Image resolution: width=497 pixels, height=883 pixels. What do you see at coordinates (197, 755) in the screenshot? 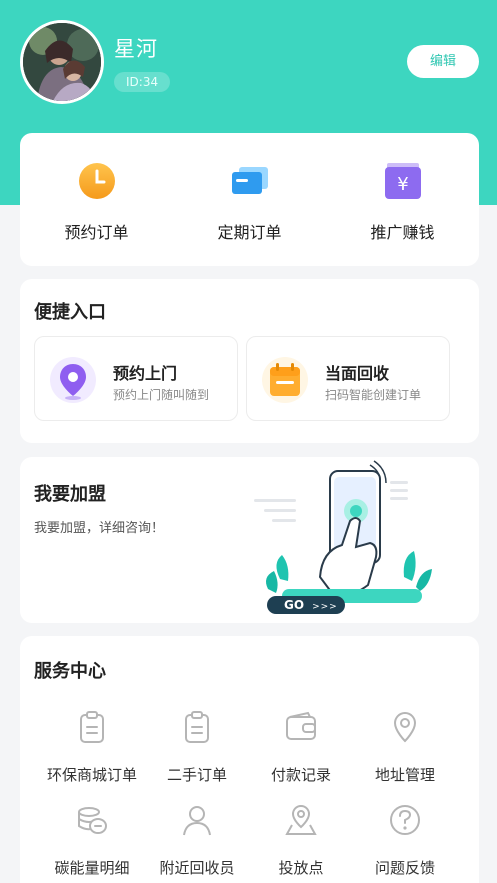
I see `service-item-second-hand-orders: 二手订单` at bounding box center [197, 755].